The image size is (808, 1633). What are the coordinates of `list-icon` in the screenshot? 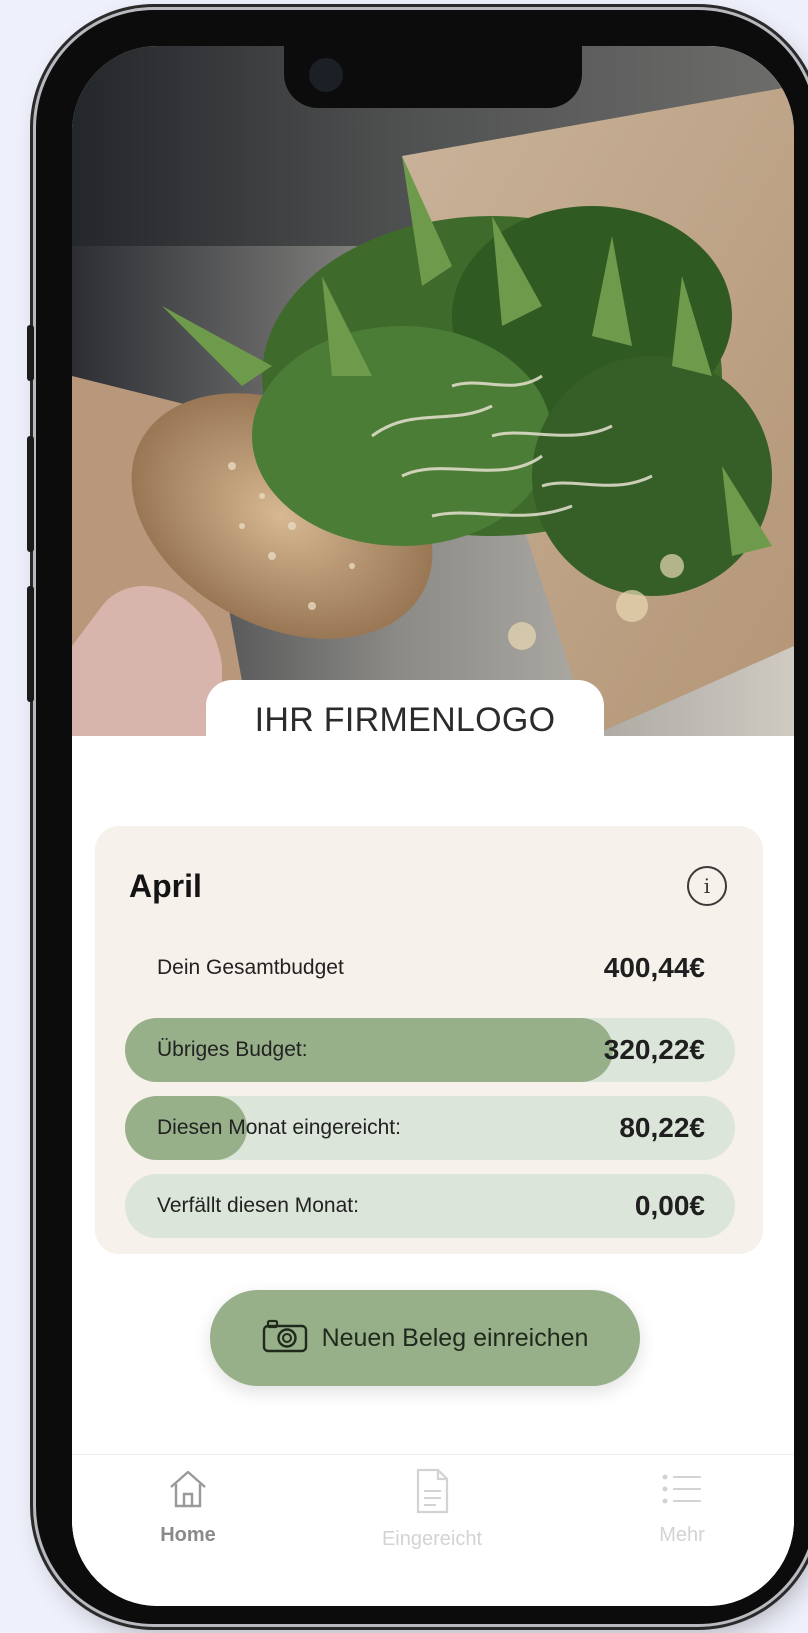 It's located at (682, 1491).